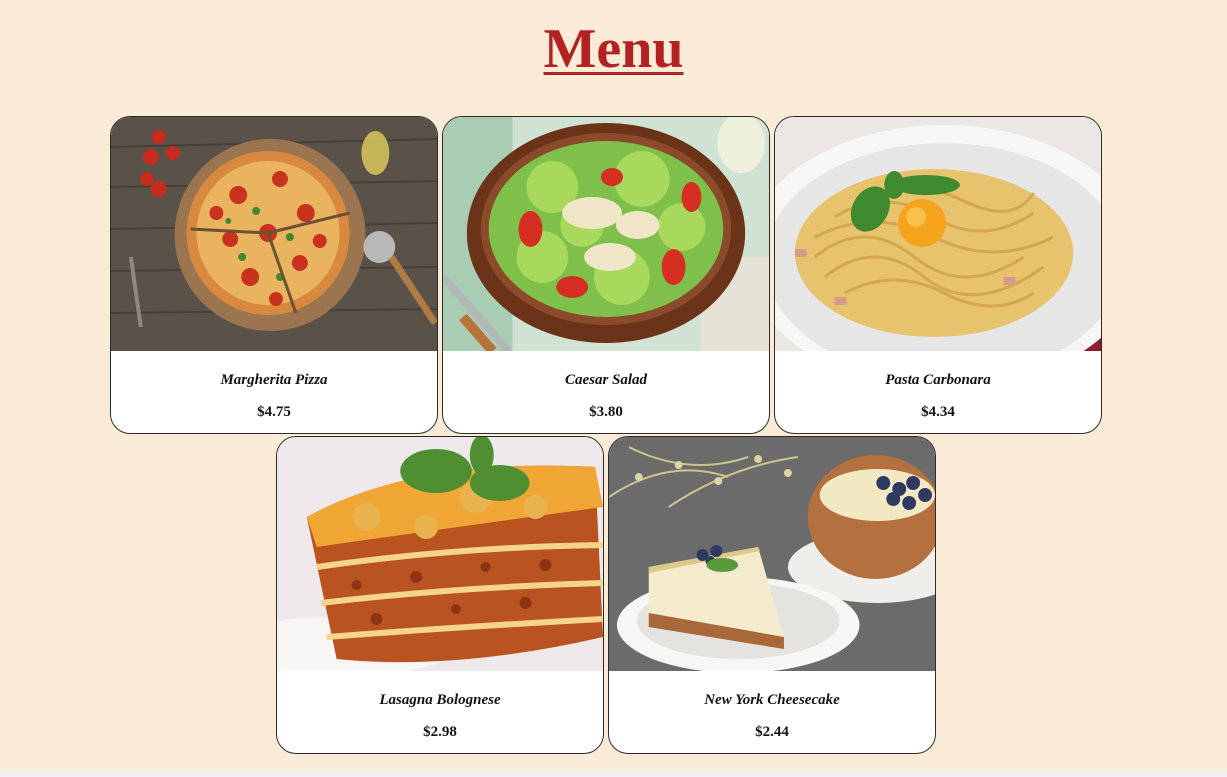  I want to click on dish-price: $4.75, so click(274, 412).